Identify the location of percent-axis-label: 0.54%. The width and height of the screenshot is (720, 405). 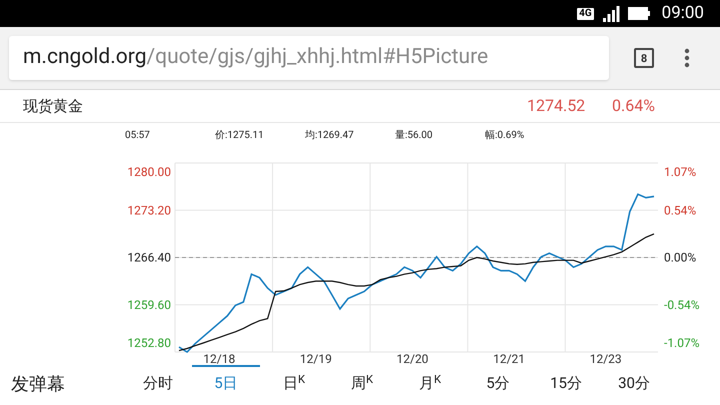
(680, 210).